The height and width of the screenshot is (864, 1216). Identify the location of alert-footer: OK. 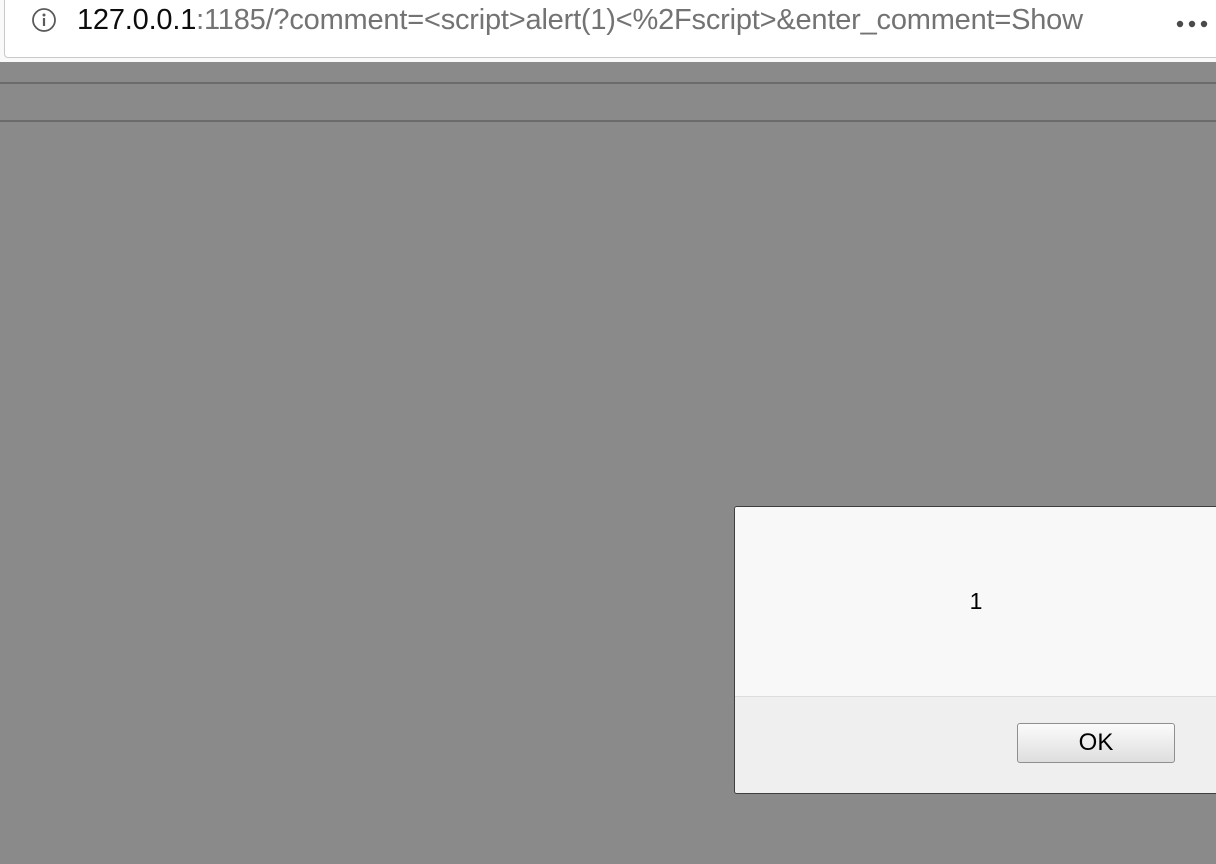
(975, 744).